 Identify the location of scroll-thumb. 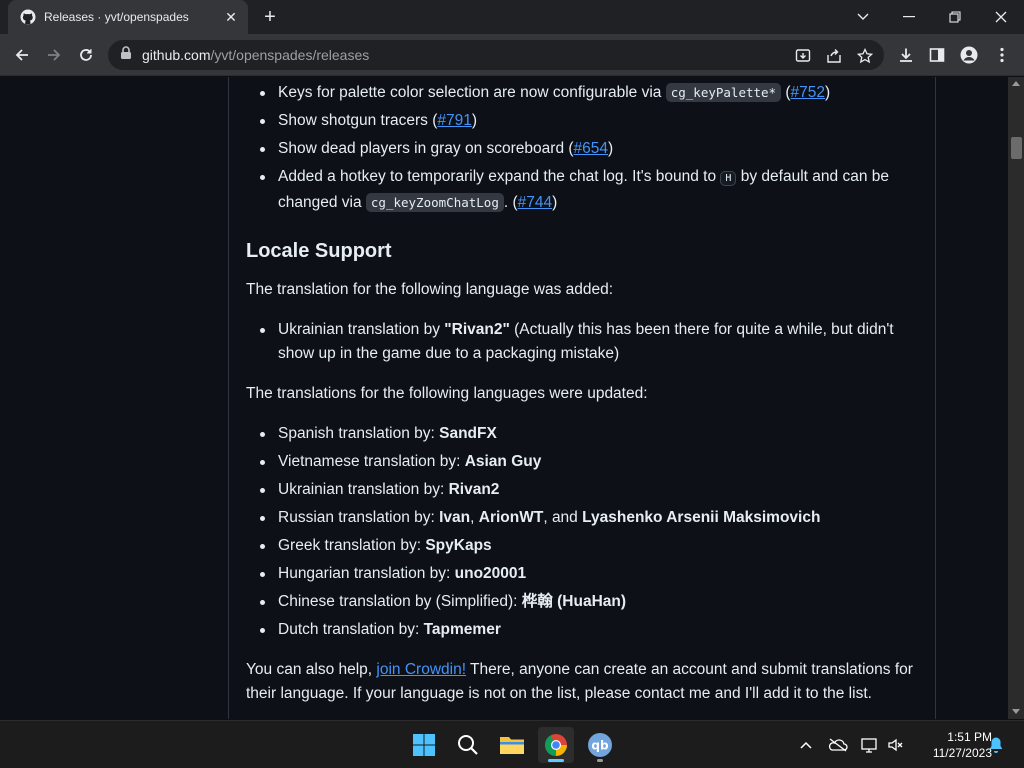
(1016, 148).